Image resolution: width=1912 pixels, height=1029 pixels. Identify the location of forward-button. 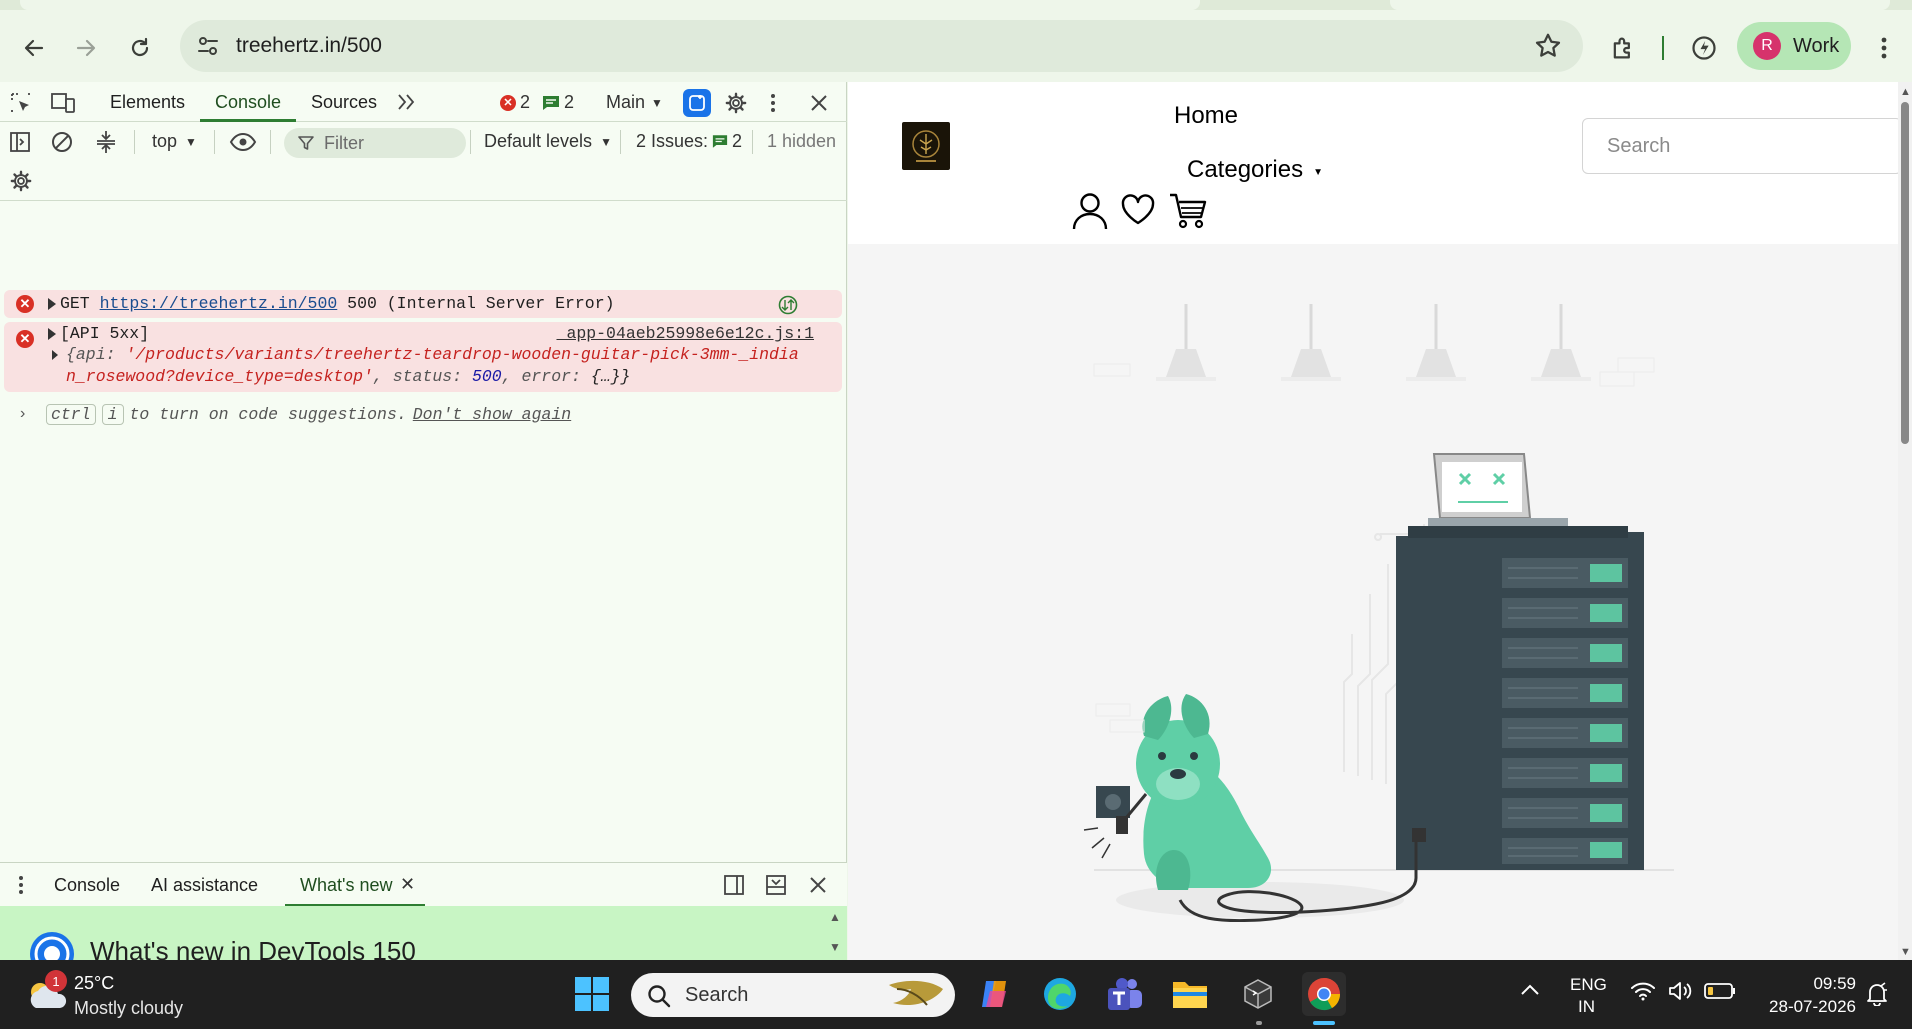
(86, 48).